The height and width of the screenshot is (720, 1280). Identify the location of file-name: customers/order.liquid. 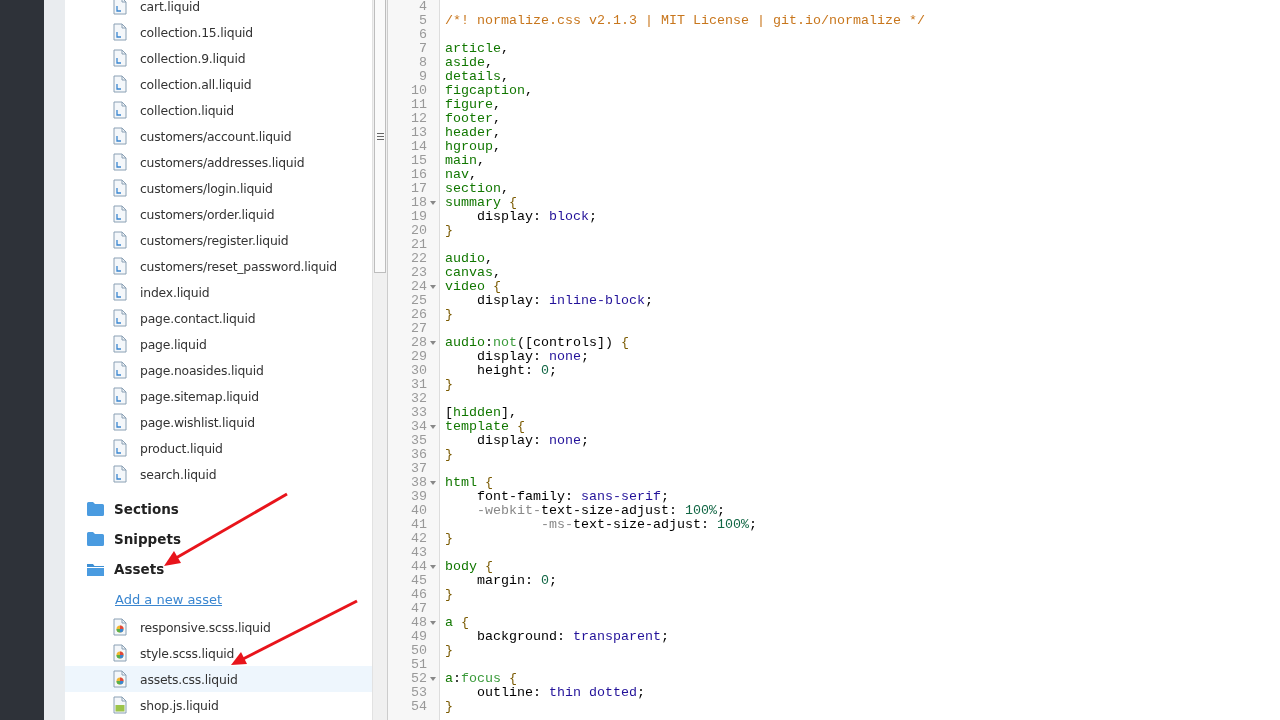
(207, 214).